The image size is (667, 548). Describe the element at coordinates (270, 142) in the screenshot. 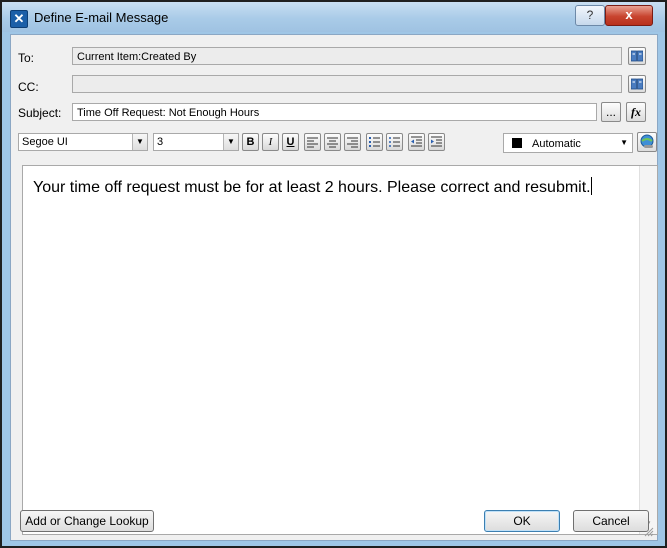

I see `italic-button: I` at that location.